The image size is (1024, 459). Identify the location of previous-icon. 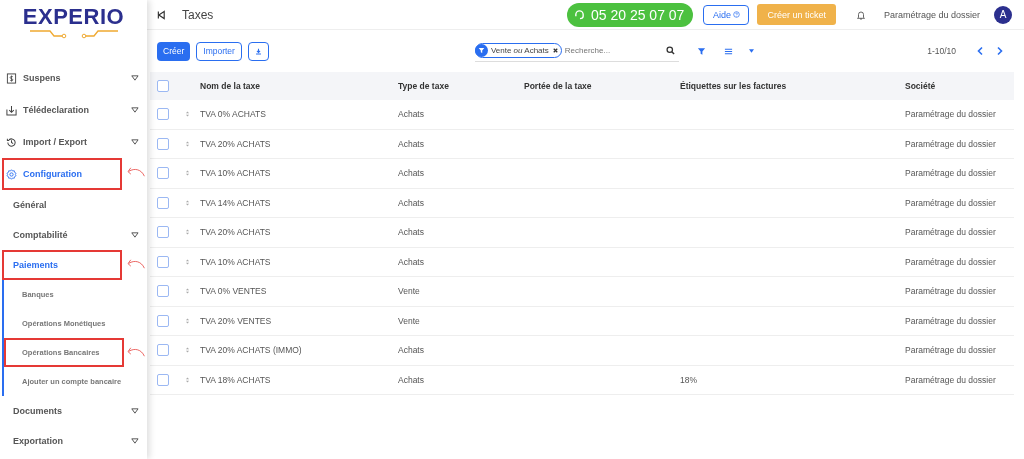
(980, 51).